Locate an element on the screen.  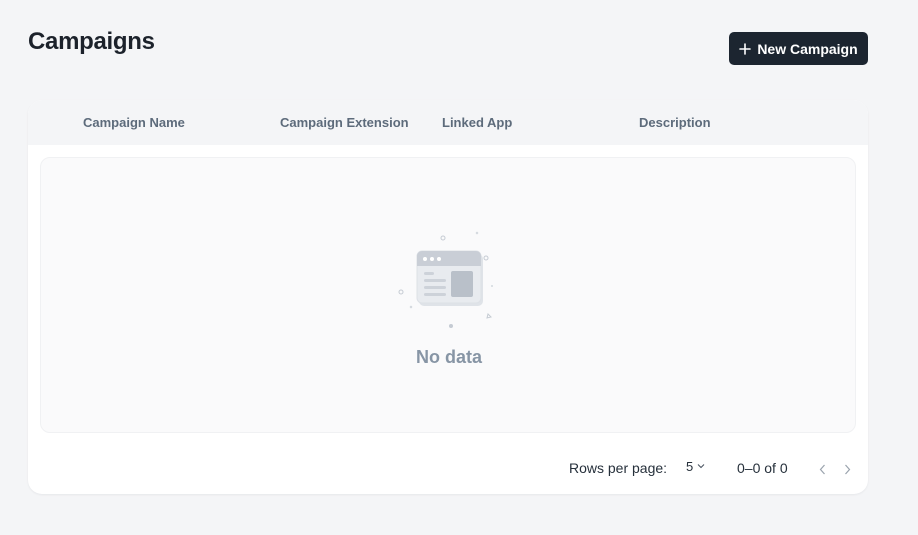
empty-document-icon is located at coordinates (446, 280).